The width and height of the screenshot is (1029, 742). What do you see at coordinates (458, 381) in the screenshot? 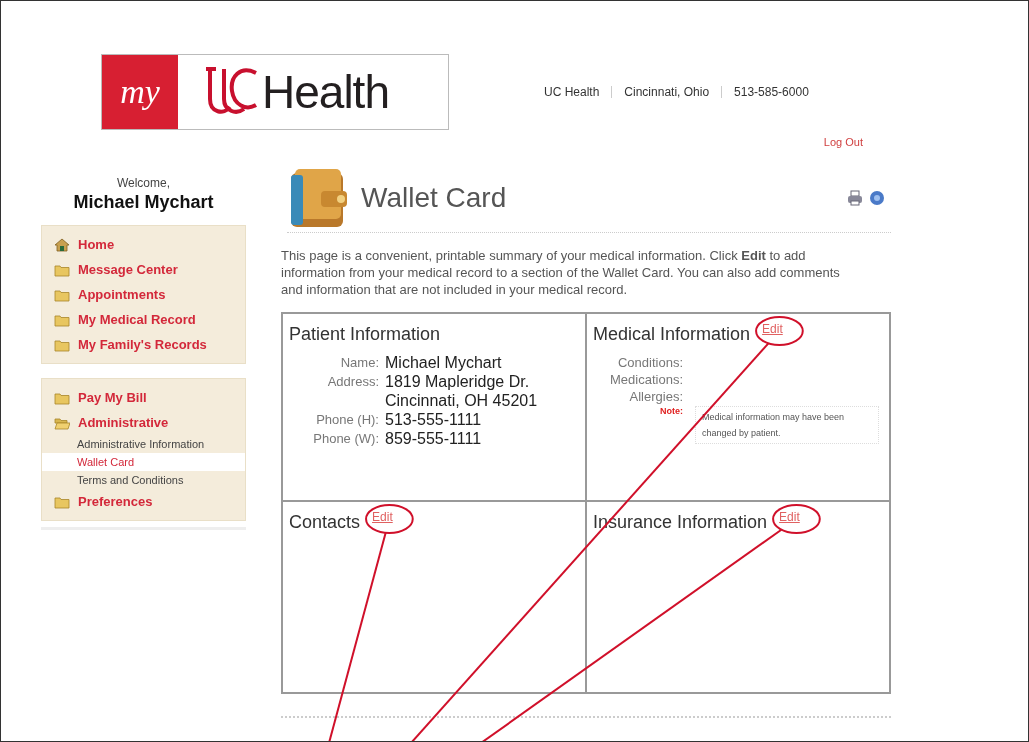
I see `field-value: 1819 Mapleridge Dr.` at bounding box center [458, 381].